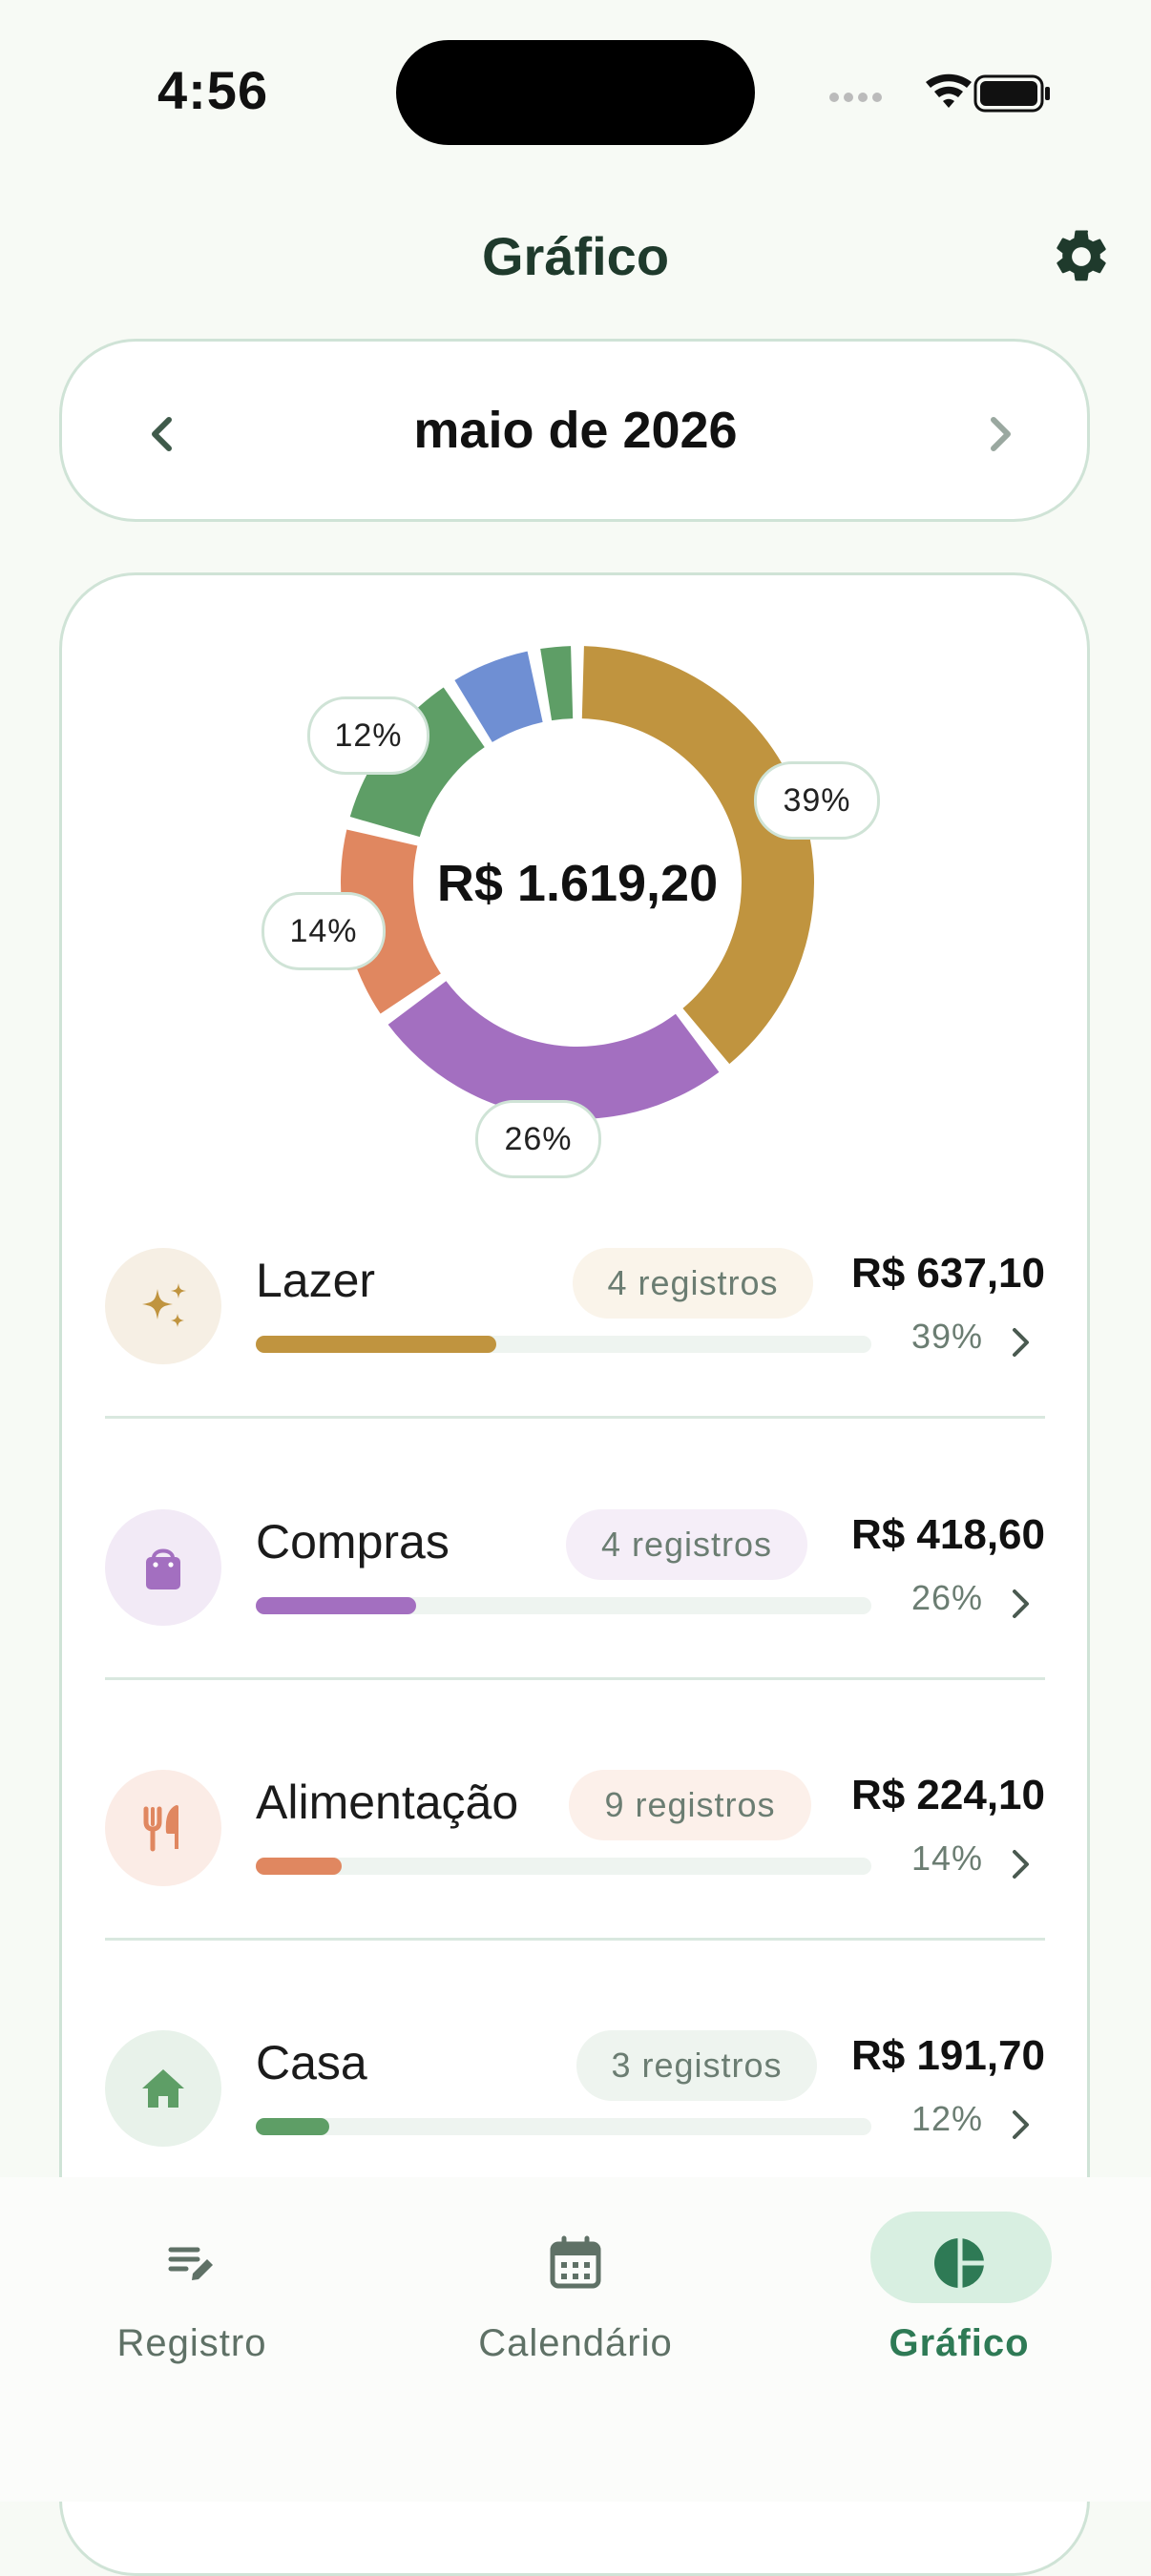  I want to click on category-row-alimentacao: Alimentação 9 registros R$ 224,10 14%, so click(575, 1853).